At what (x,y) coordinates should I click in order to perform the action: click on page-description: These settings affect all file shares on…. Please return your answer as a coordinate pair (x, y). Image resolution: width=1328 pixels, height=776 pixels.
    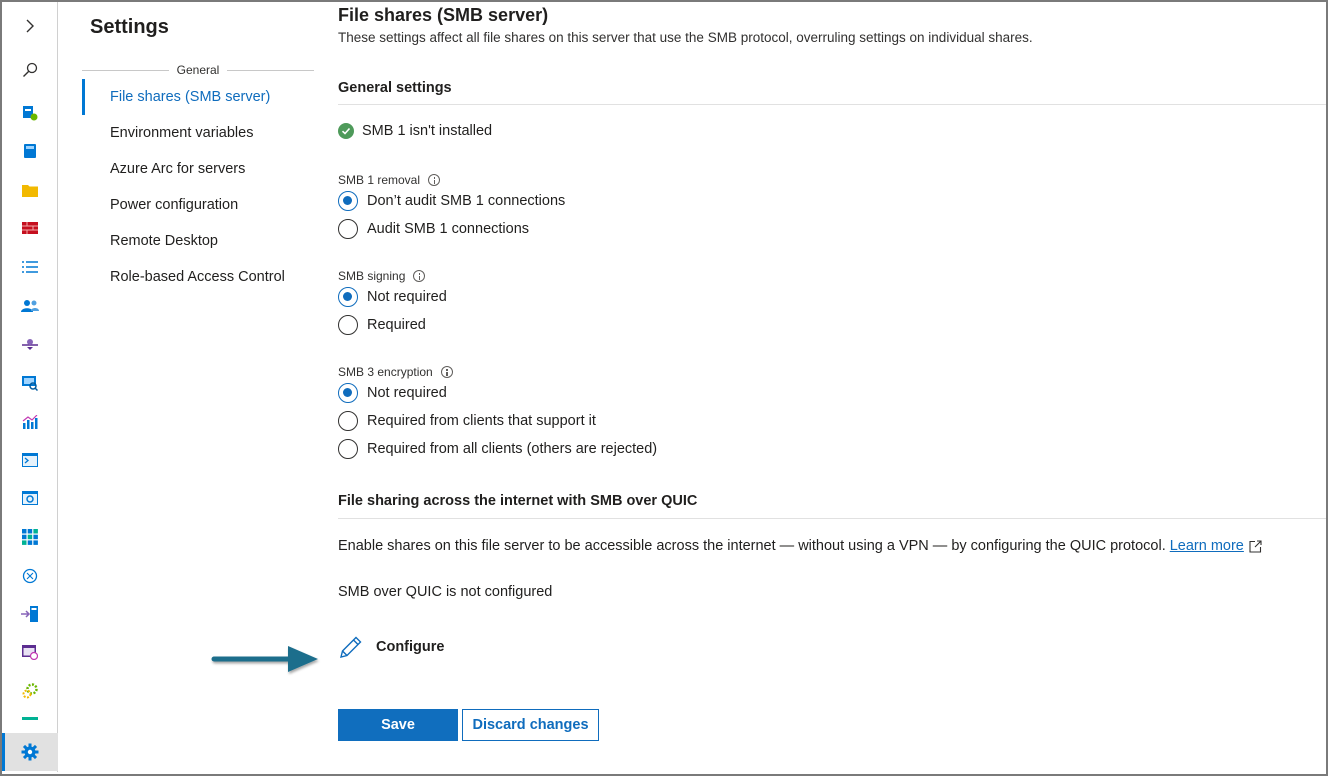
    Looking at the image, I should click on (685, 37).